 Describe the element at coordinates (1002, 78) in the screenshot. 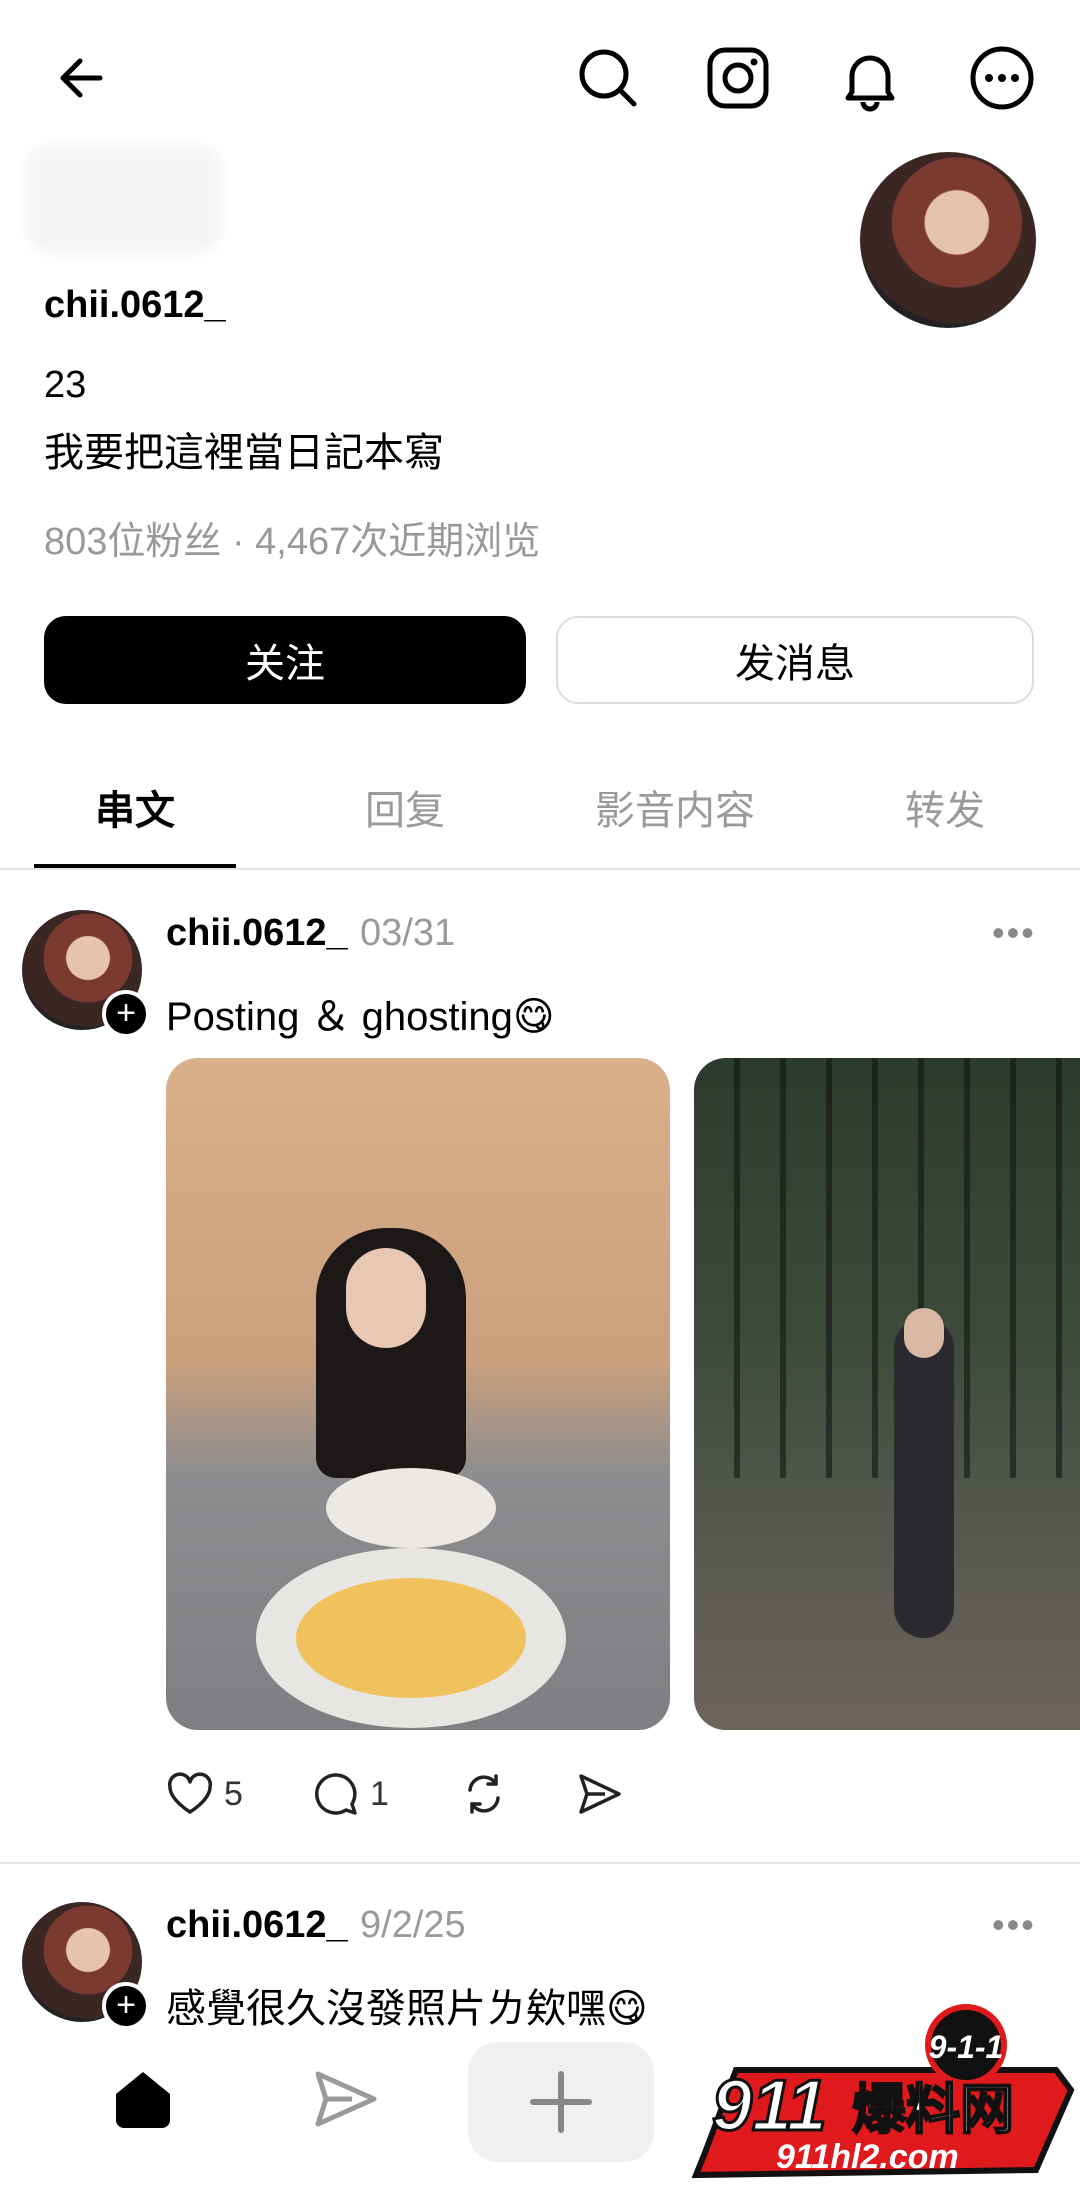

I see `more-icon` at that location.